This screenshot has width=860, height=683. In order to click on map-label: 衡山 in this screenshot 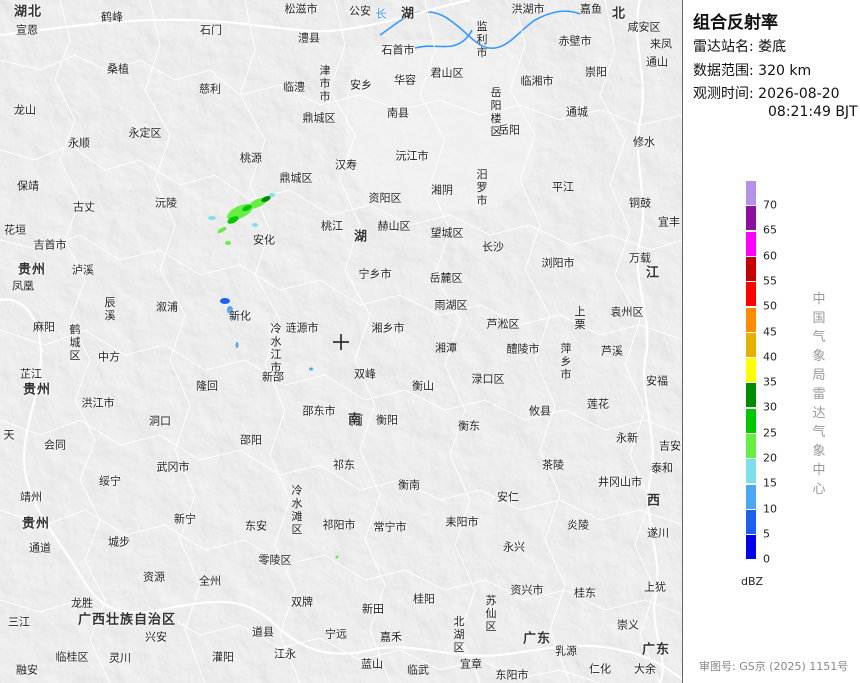, I will do `click(423, 386)`.